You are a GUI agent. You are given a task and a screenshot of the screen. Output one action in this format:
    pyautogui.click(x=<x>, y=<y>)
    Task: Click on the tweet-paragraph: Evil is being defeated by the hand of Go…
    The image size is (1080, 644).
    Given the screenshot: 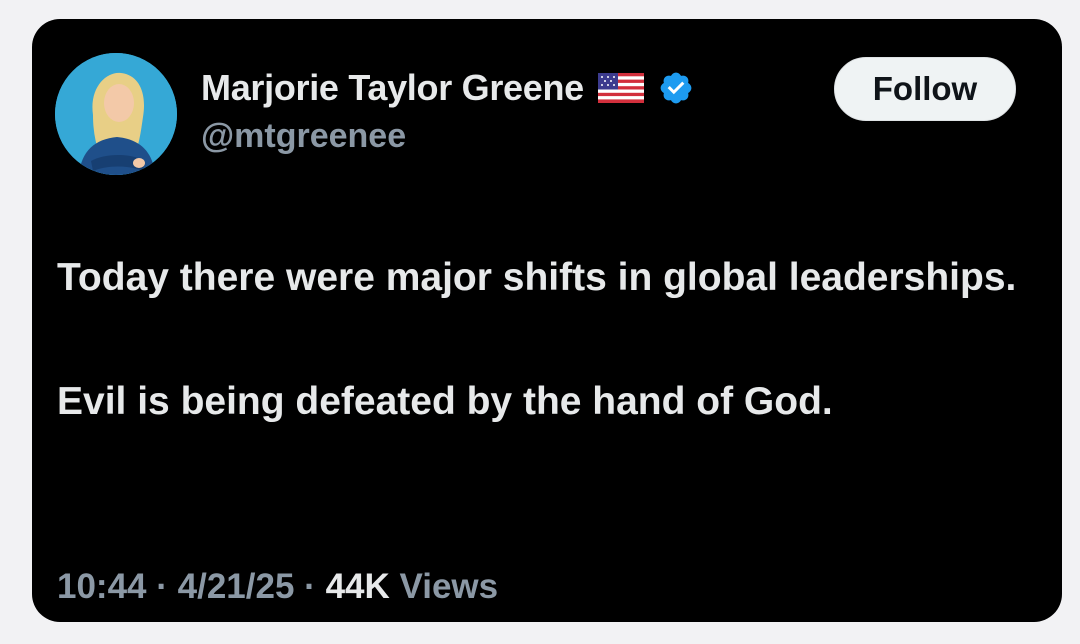 What is the action you would take?
    pyautogui.click(x=445, y=401)
    